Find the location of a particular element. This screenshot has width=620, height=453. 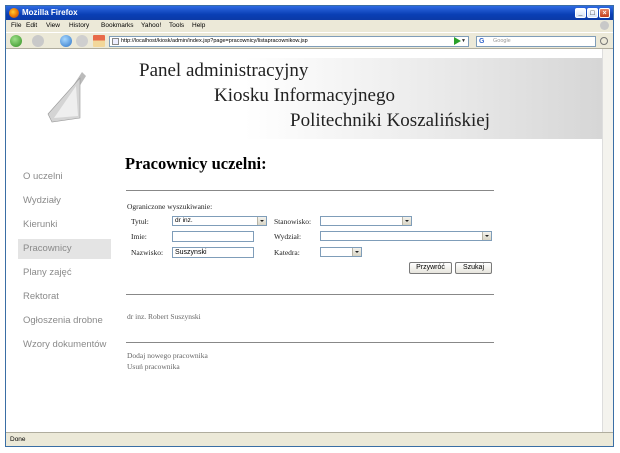

katedra-label: Katedra: is located at coordinates (287, 252).